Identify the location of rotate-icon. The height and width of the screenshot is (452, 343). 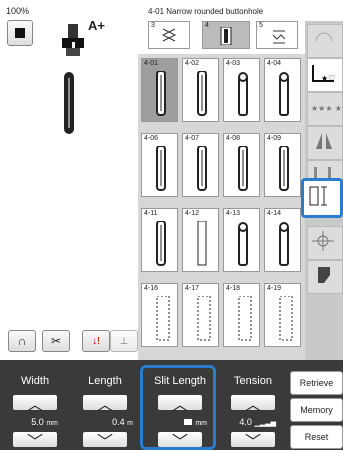
(324, 37).